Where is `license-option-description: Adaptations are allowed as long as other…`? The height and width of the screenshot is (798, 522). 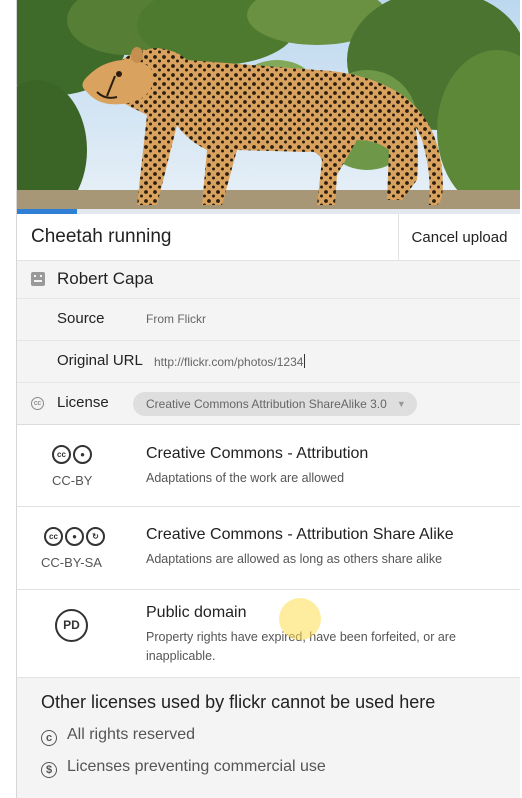
license-option-description: Adaptations are allowed as long as other… is located at coordinates (294, 559).